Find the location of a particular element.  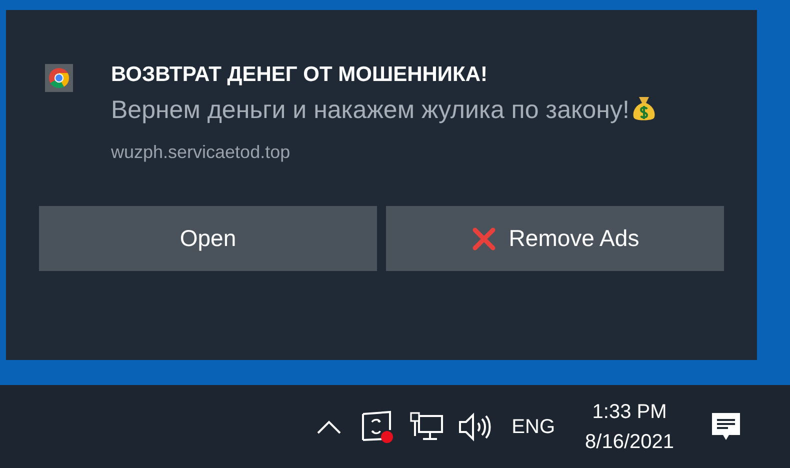

browser-icon is located at coordinates (59, 78).